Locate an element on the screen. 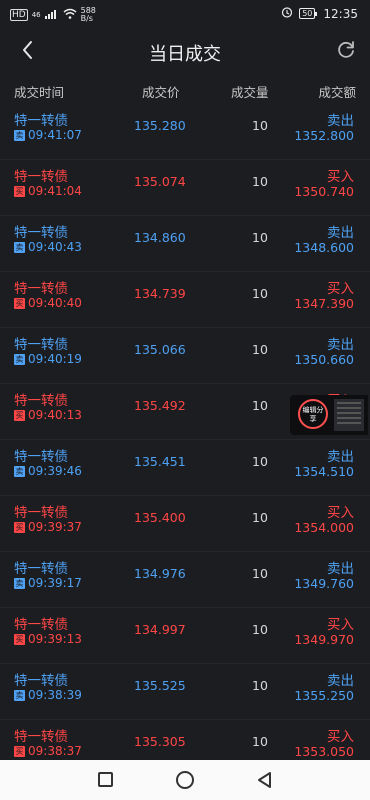 The height and width of the screenshot is (800, 370). trade-row: 特一转债 卖 09:41:07 135.280 10 卖出 1352.800 is located at coordinates (185, 132).